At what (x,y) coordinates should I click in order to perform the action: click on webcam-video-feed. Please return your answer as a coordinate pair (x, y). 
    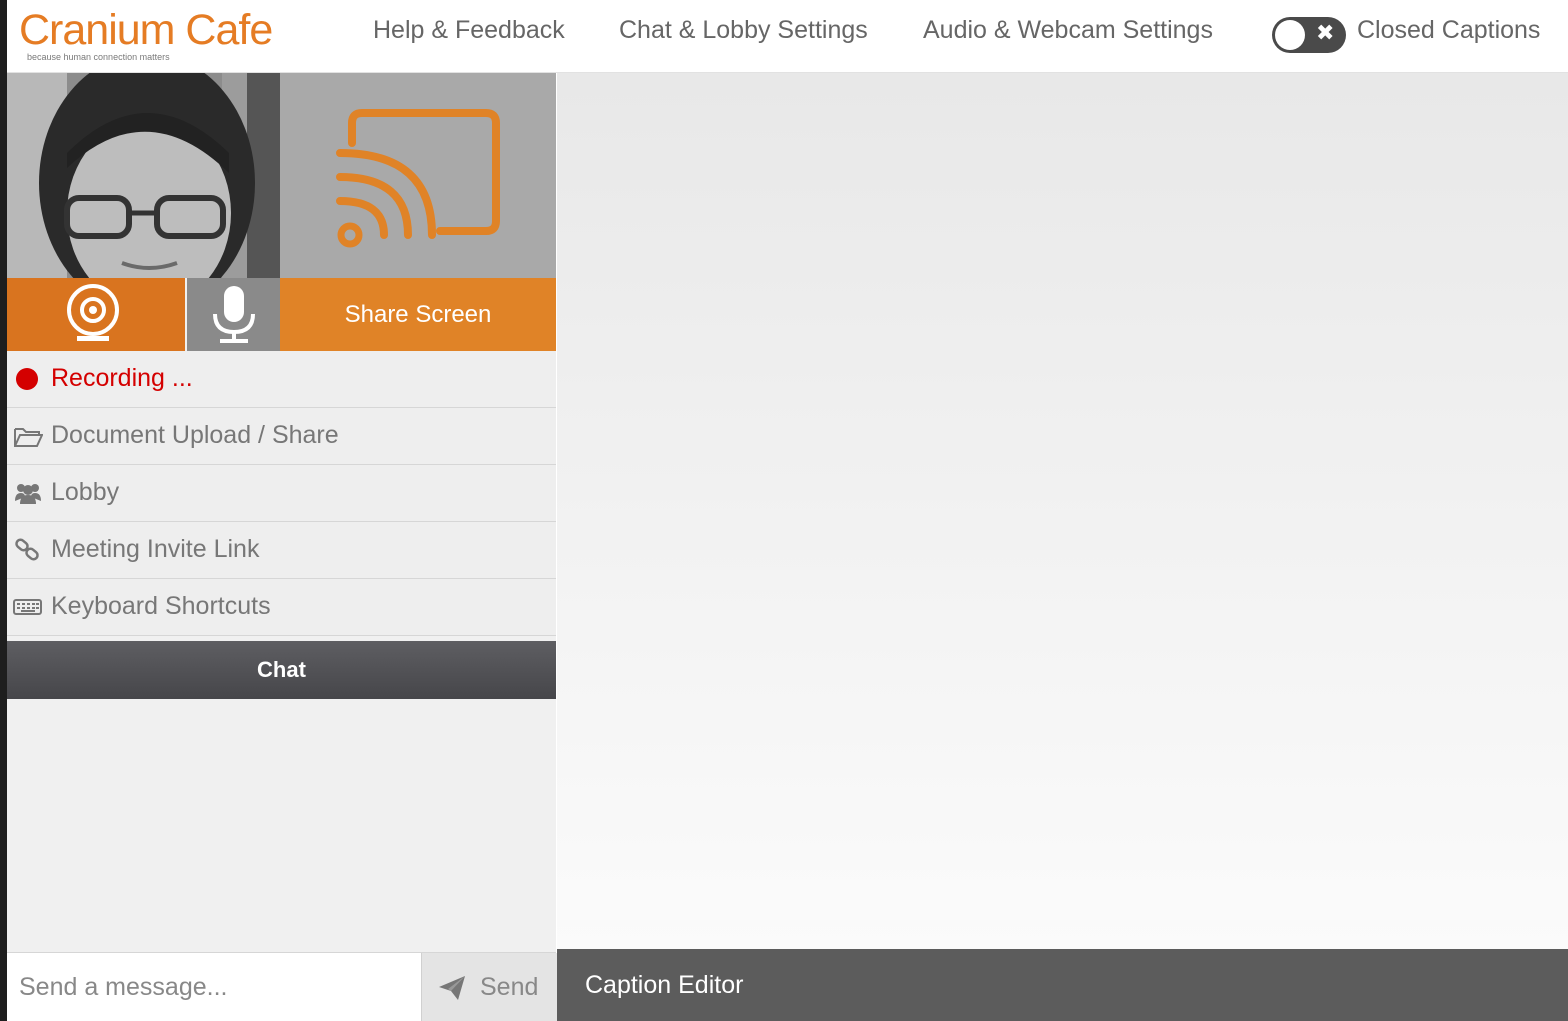
    Looking at the image, I should click on (143, 175).